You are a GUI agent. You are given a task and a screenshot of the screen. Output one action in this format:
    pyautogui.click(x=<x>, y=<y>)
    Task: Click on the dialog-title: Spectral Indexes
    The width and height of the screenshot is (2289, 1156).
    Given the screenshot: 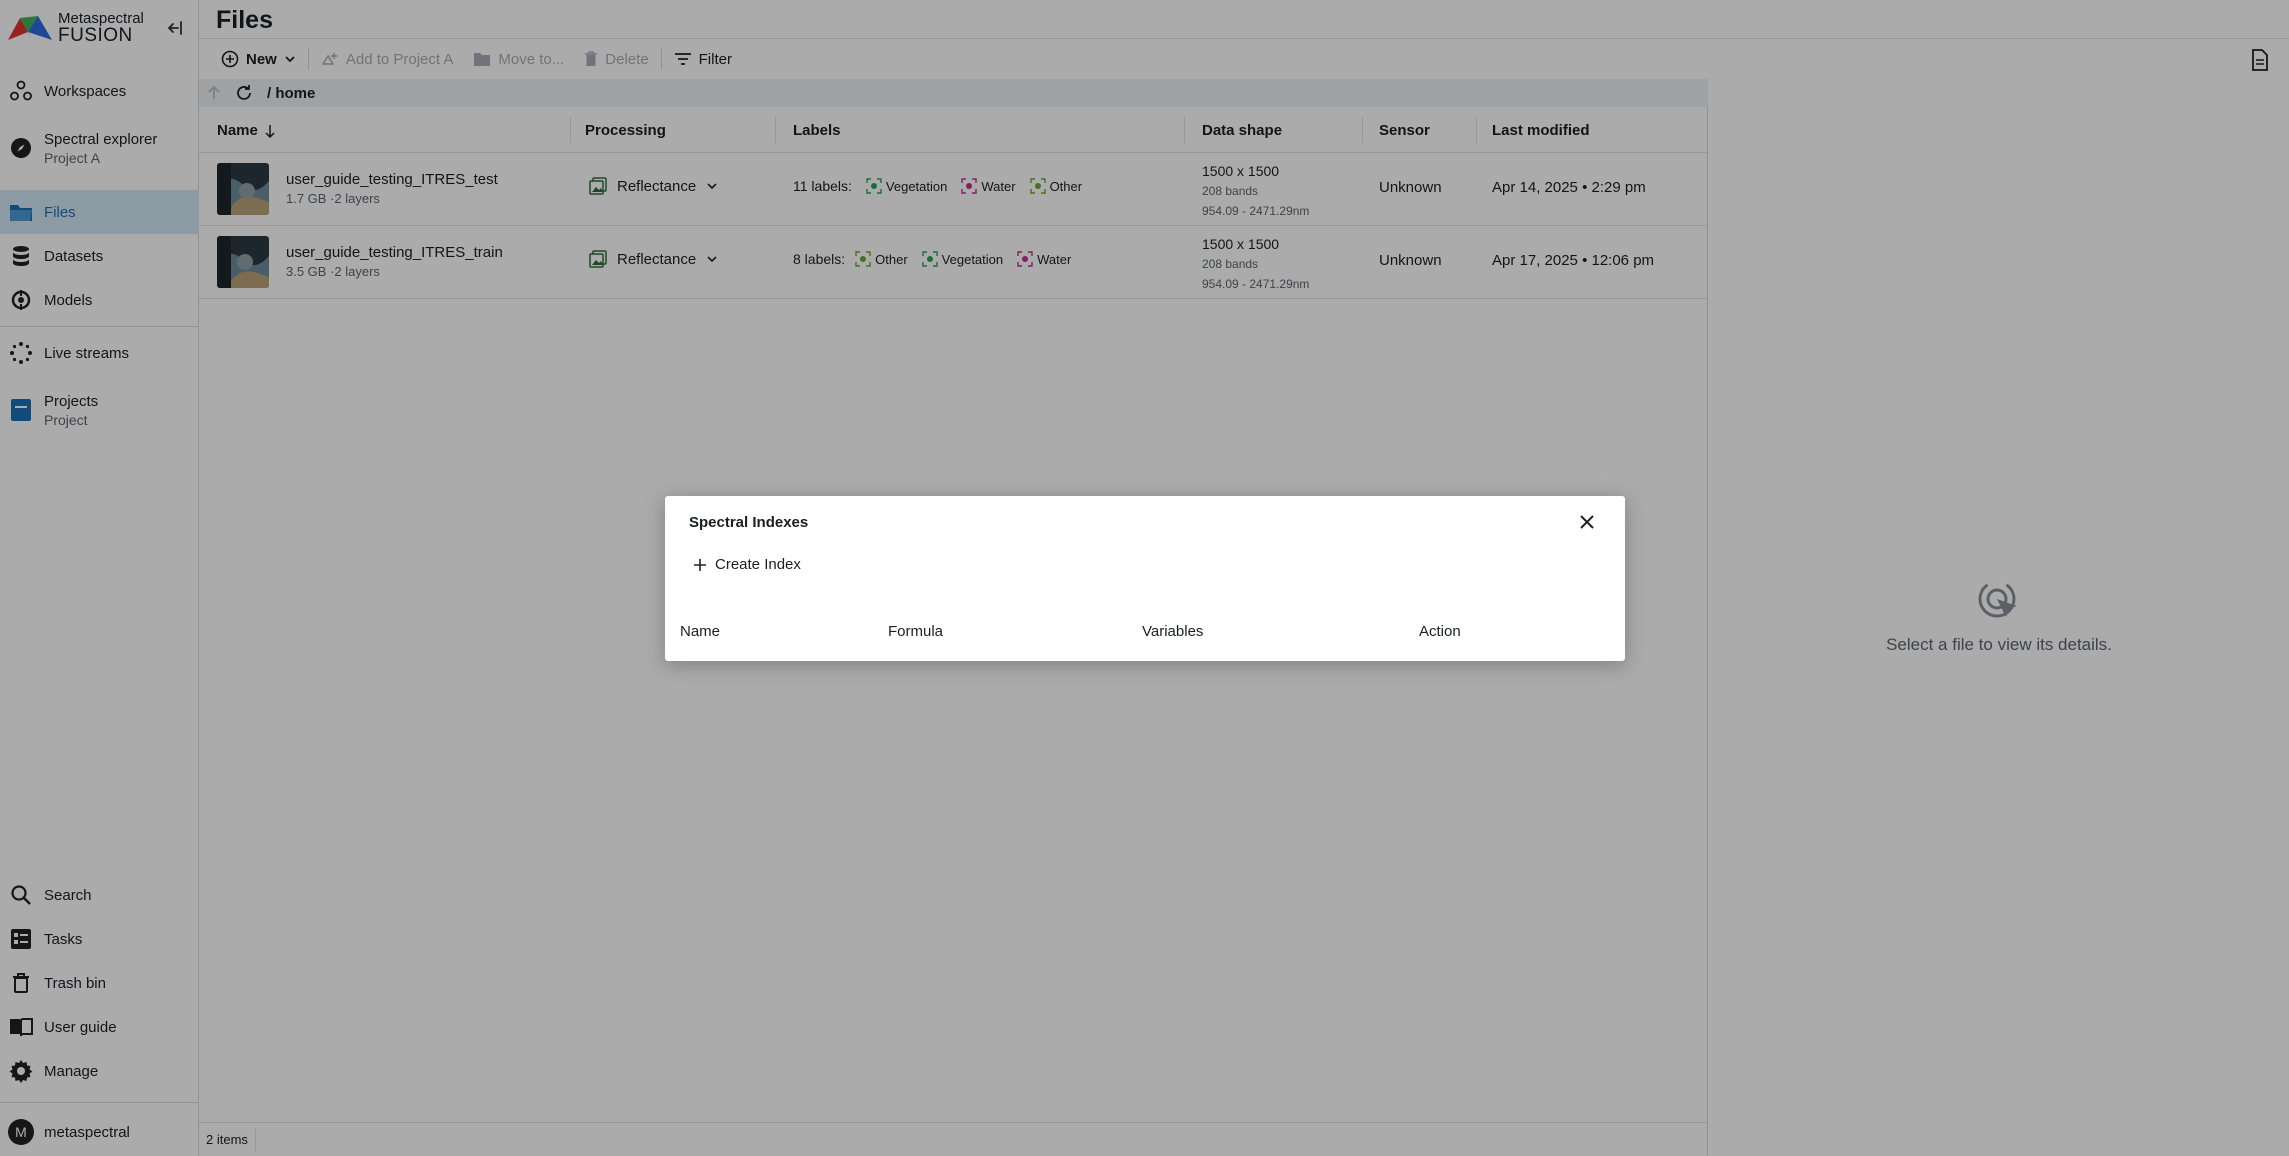 What is the action you would take?
    pyautogui.click(x=749, y=522)
    